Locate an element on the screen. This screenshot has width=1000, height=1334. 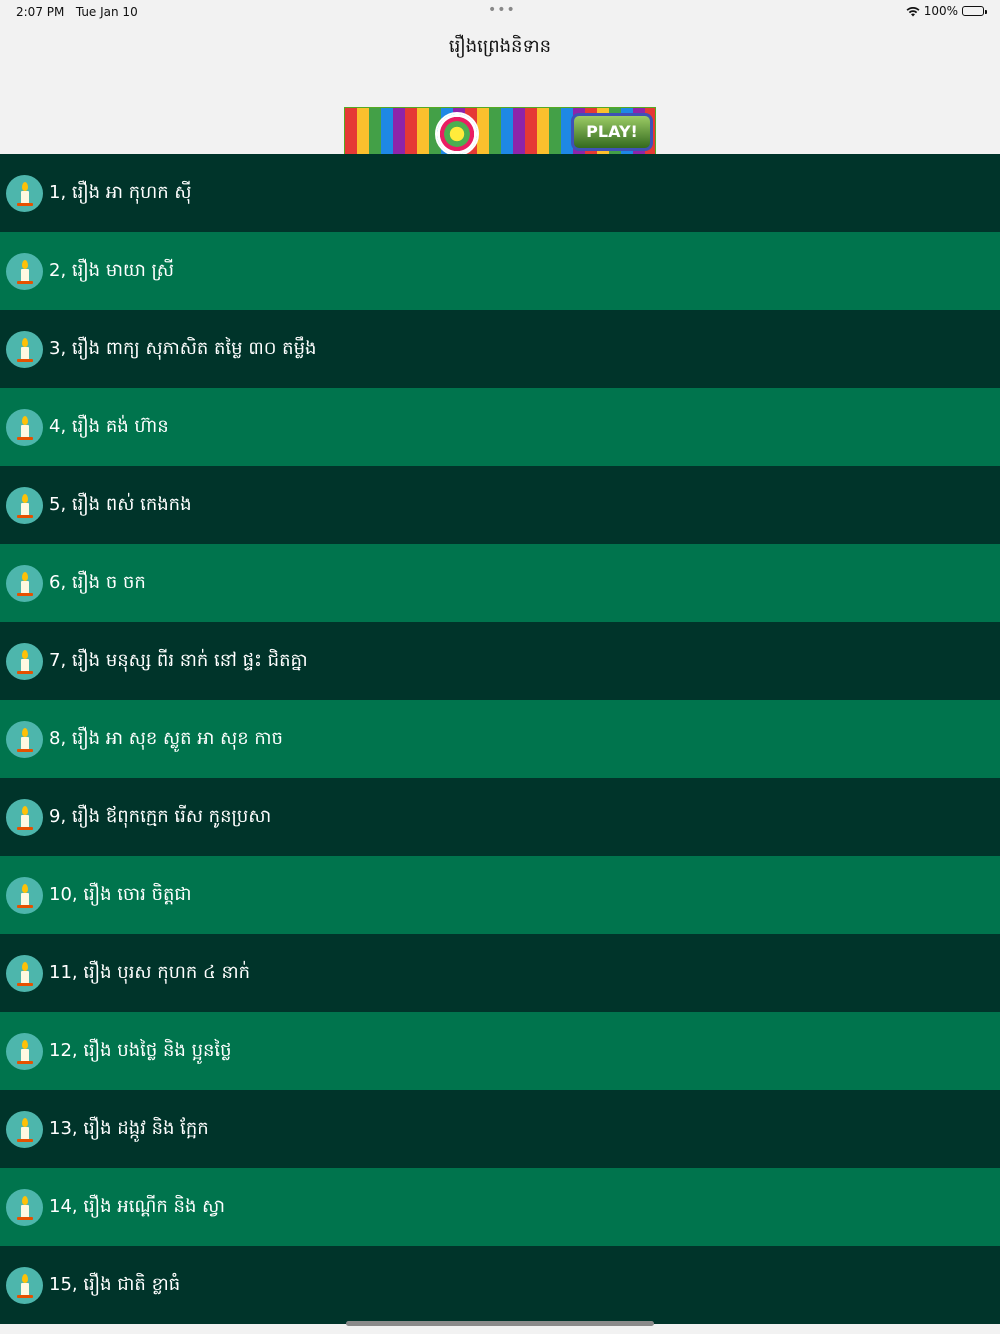
page-title: រឿងព្រេងនិទាន is located at coordinates (500, 46).